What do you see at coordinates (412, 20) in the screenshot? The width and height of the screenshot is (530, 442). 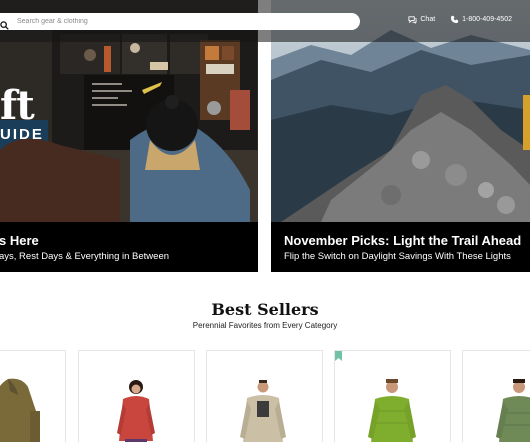 I see `chat-icon` at bounding box center [412, 20].